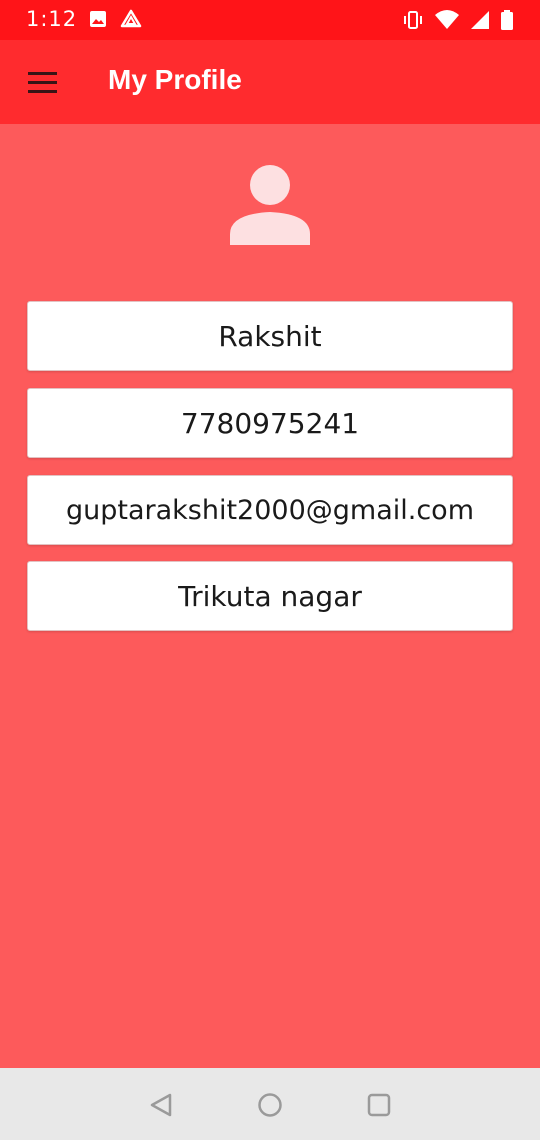  I want to click on app-bar: My Profile, so click(270, 82).